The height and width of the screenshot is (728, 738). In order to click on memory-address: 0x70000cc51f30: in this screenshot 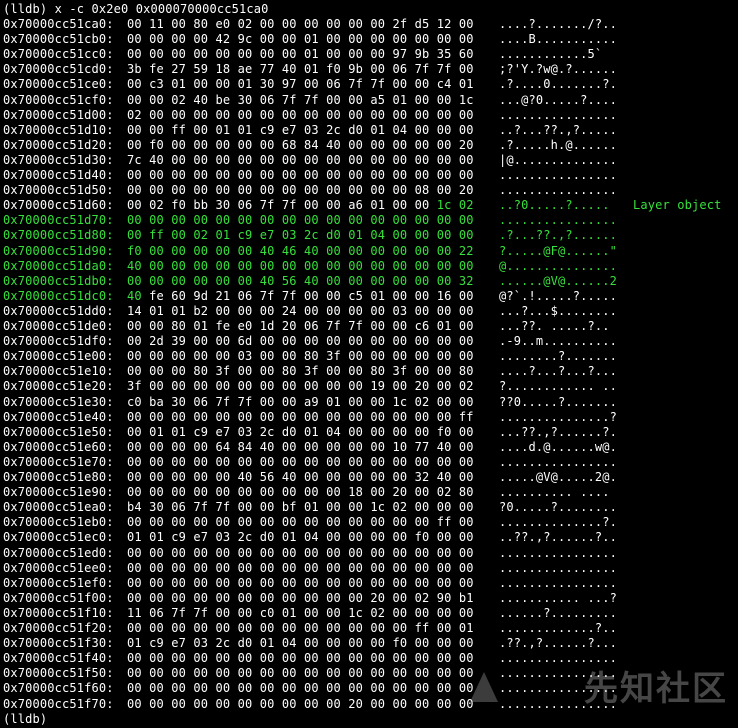, I will do `click(58, 643)`.